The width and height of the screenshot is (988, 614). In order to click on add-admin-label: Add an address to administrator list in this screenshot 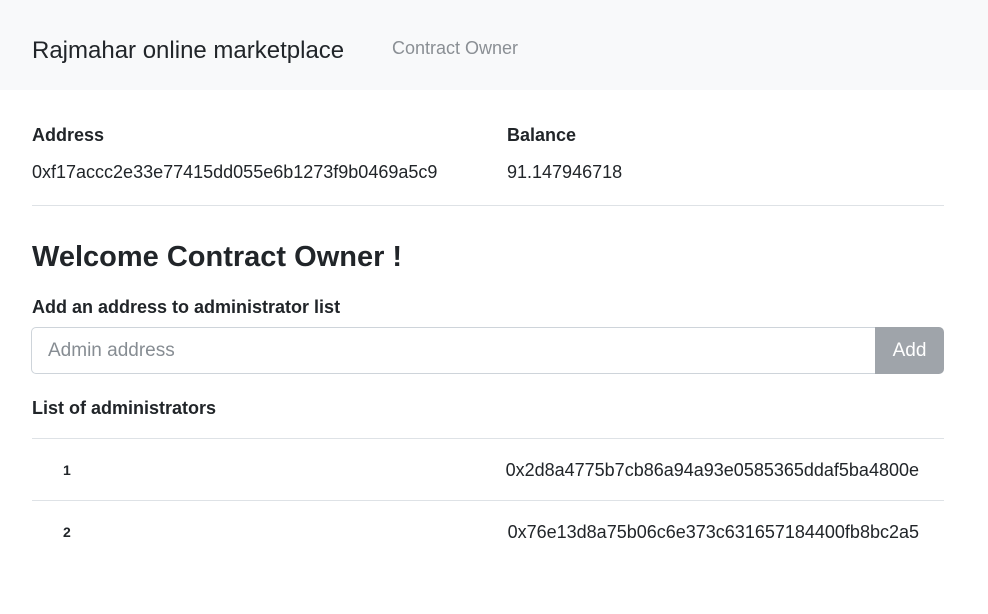, I will do `click(186, 307)`.